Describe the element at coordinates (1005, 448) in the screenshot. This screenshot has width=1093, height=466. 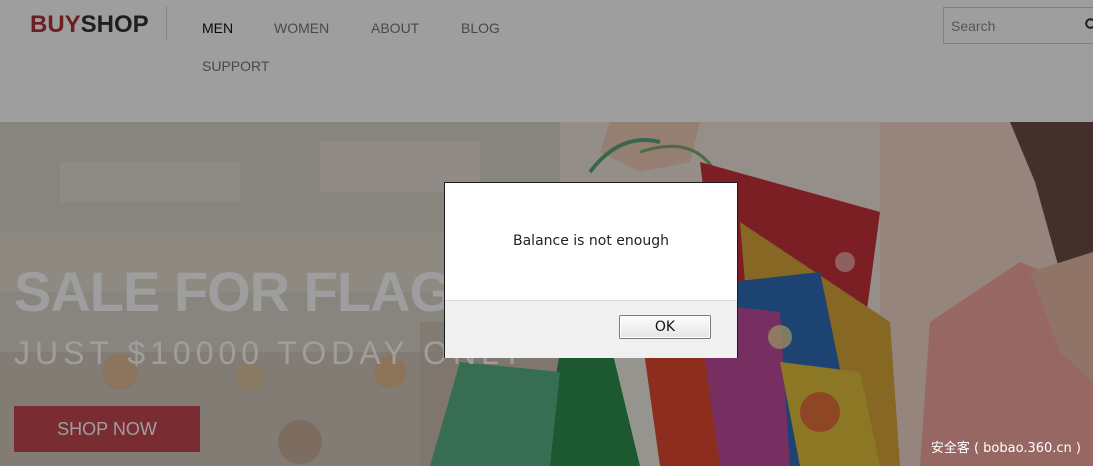
I see `watermark-text: 安全客 ( bobao.360.cn )` at that location.